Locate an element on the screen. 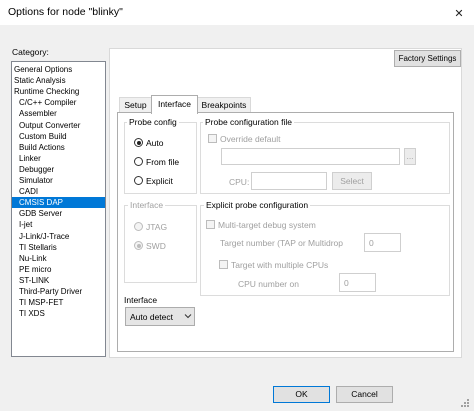  interface-select-value: Auto detect is located at coordinates (152, 317).